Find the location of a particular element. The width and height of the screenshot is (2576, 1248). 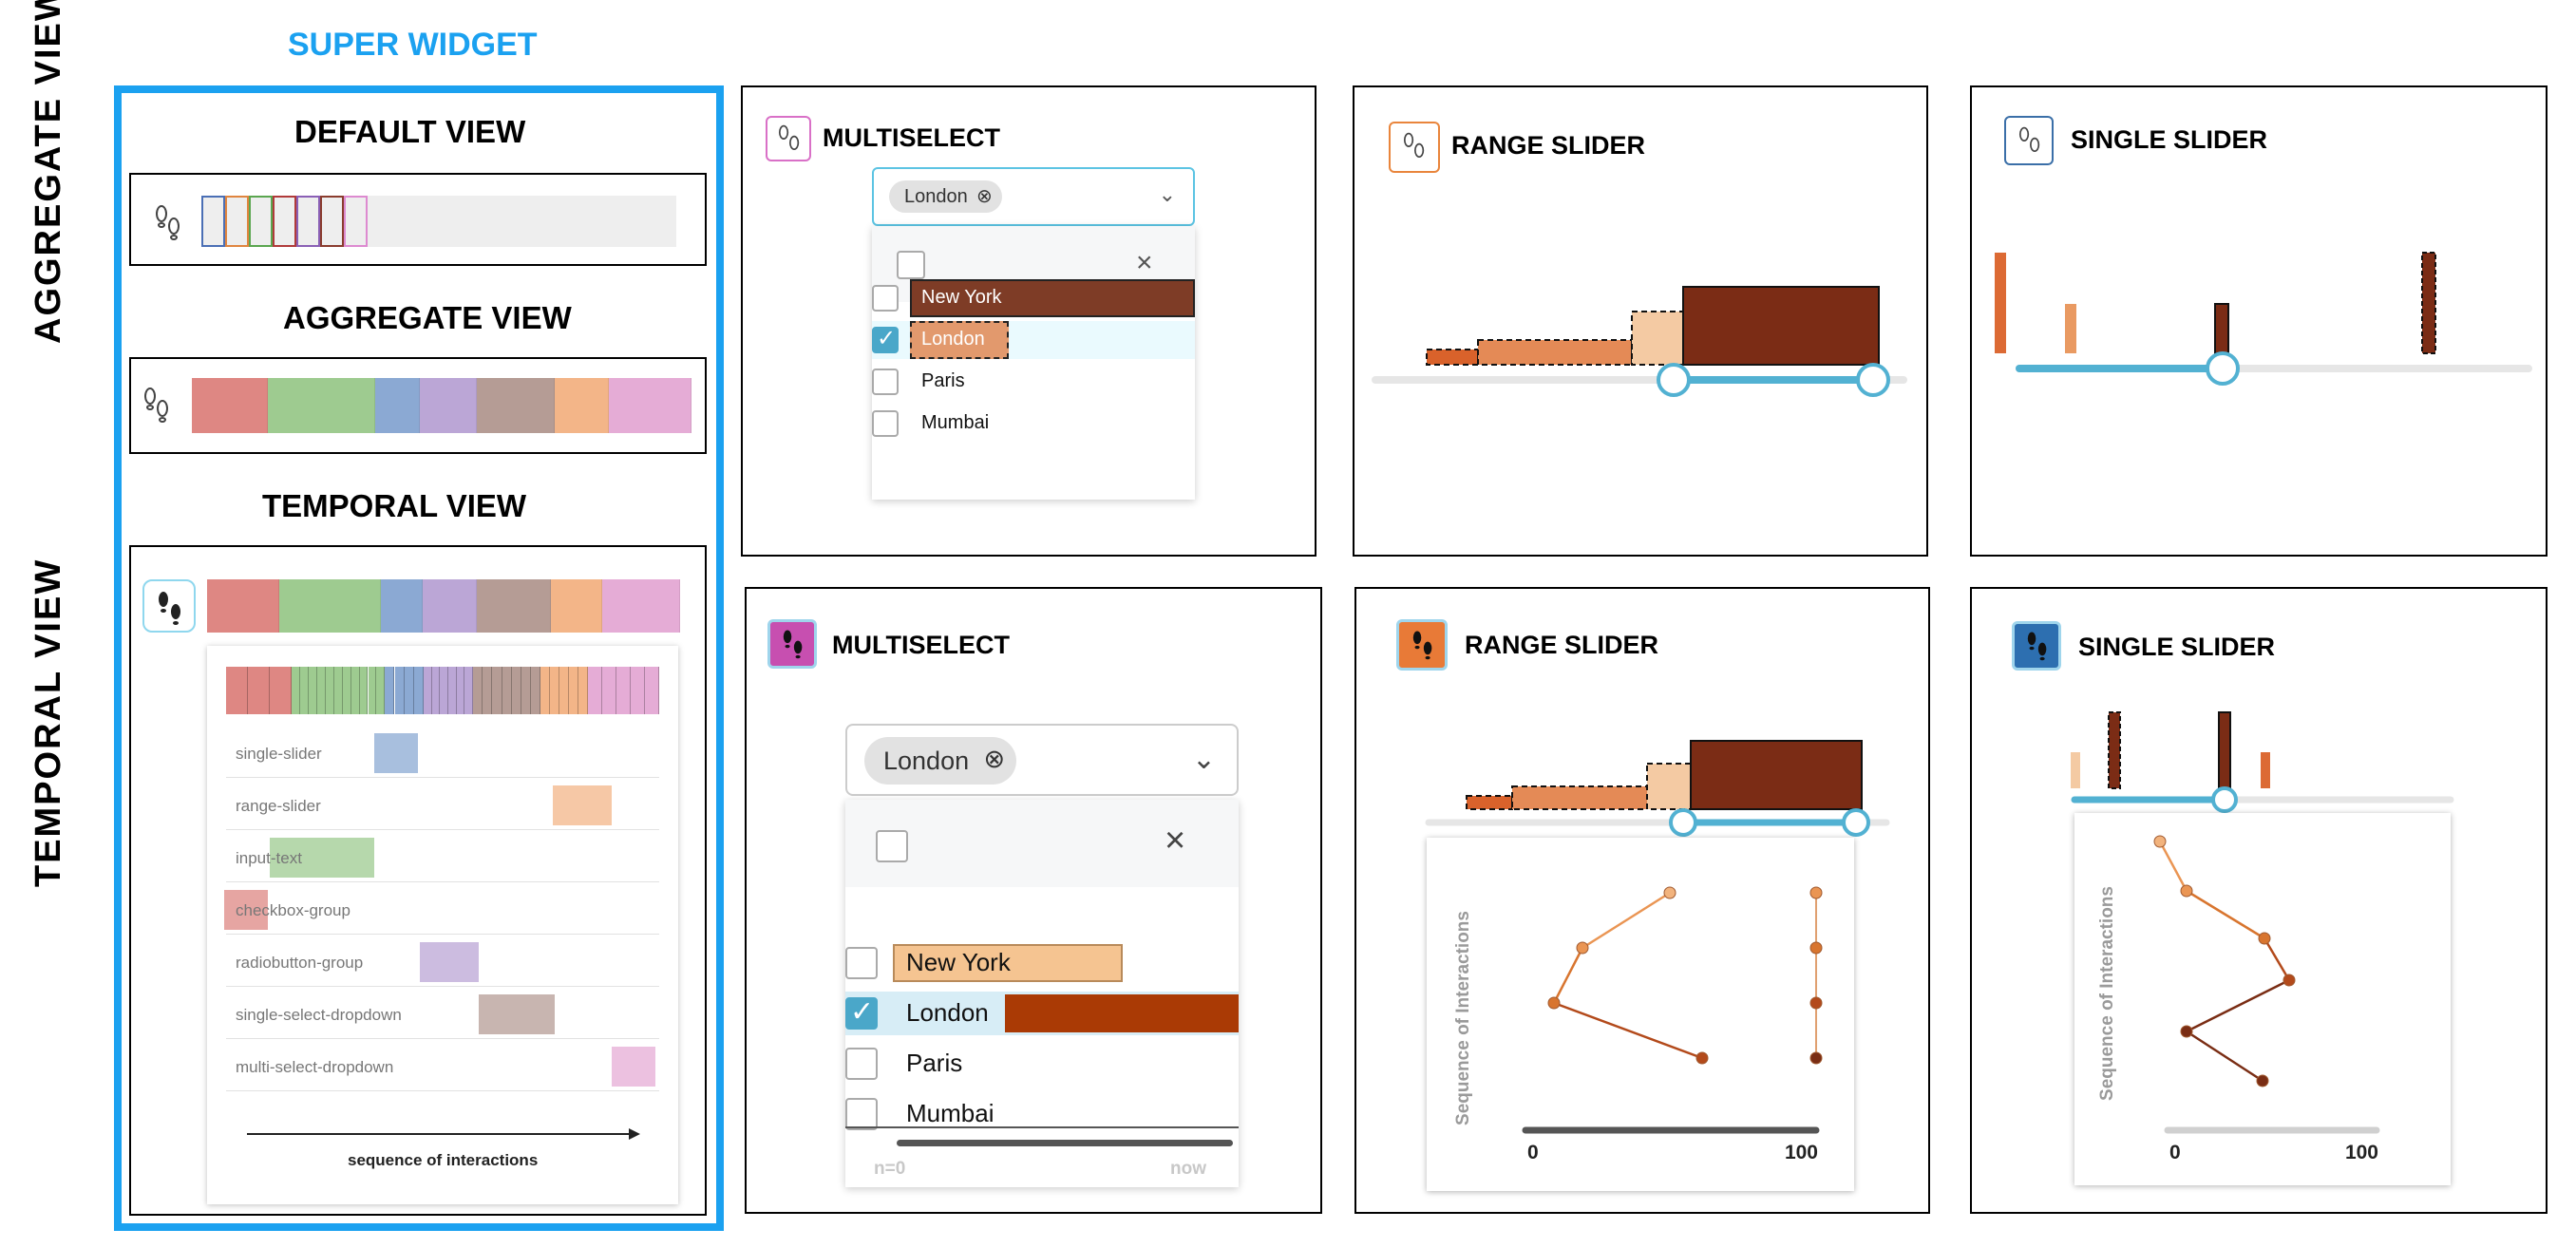

timeline-row-label: input-text is located at coordinates (269, 858).